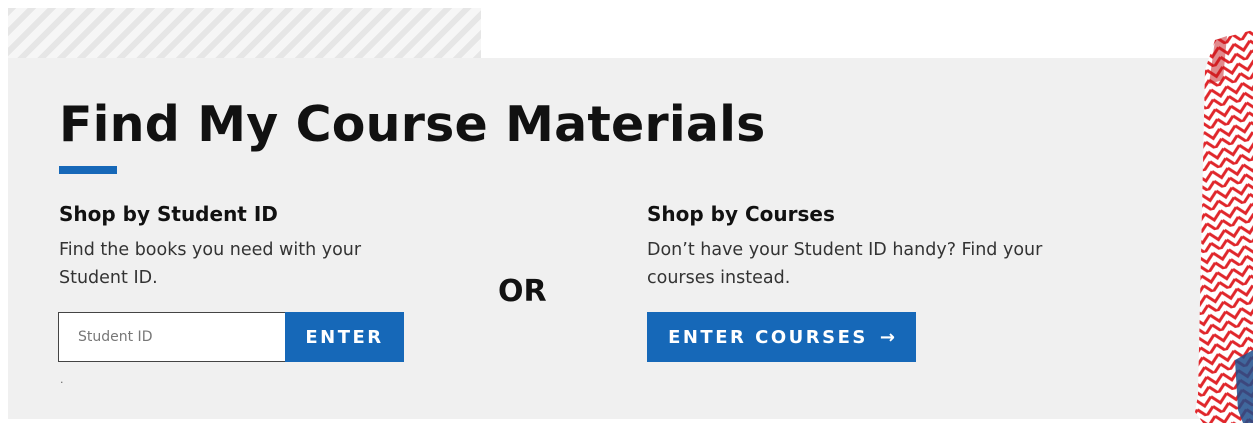 The width and height of the screenshot is (1253, 423). Describe the element at coordinates (741, 214) in the screenshot. I see `courses-heading: Shop by Courses` at that location.